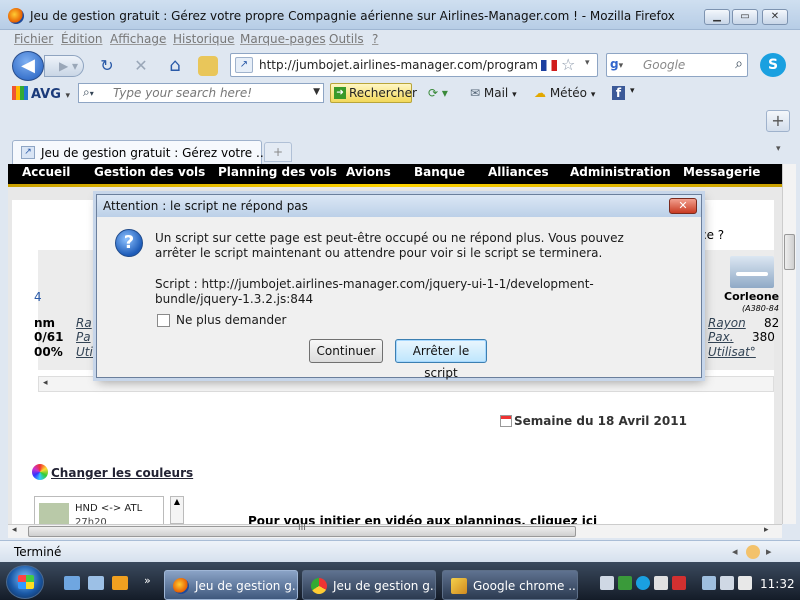 The height and width of the screenshot is (600, 800). I want to click on tray-network-icon, so click(709, 583).